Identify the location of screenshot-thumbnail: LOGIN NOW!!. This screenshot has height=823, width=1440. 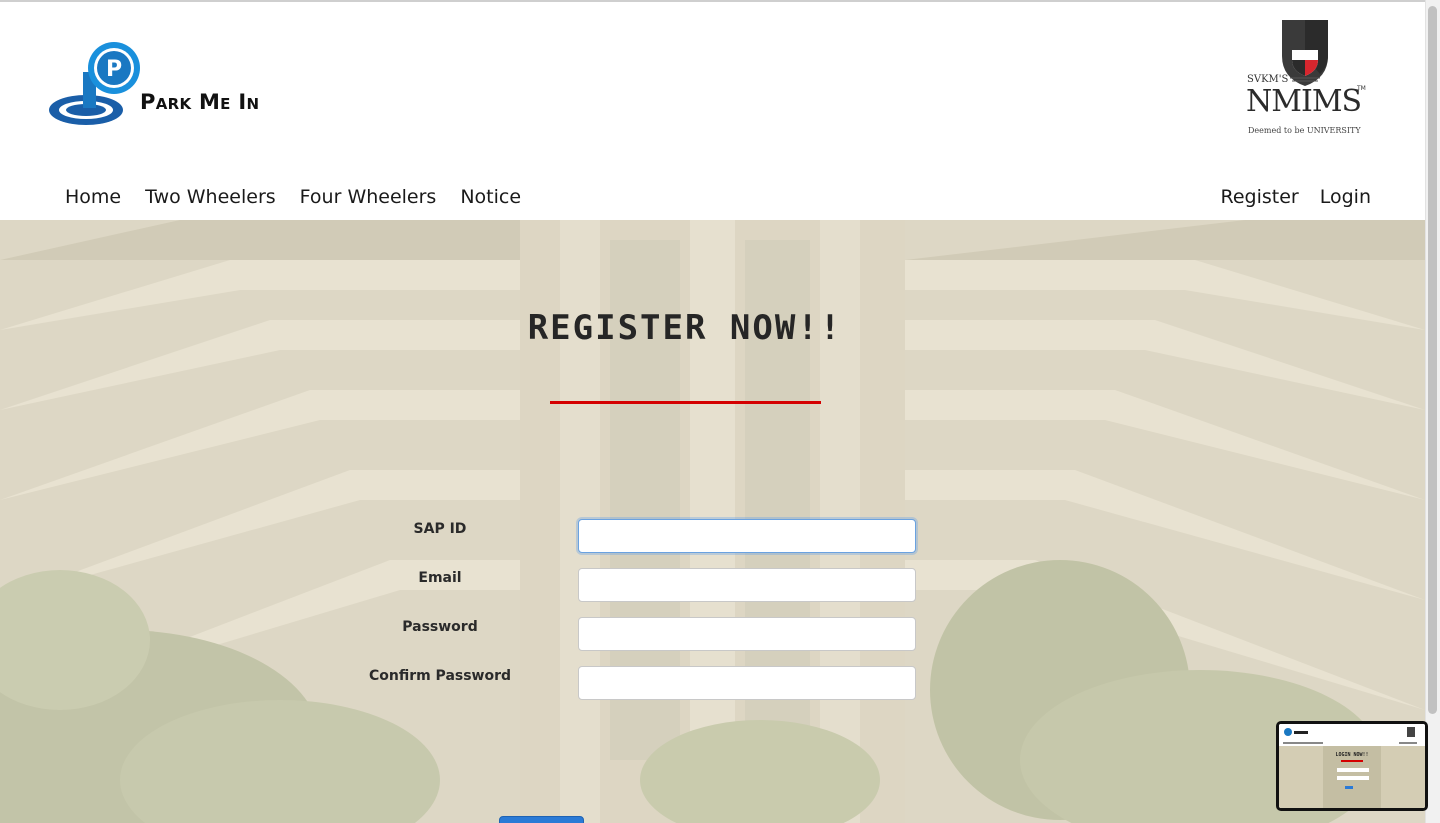
(1352, 766).